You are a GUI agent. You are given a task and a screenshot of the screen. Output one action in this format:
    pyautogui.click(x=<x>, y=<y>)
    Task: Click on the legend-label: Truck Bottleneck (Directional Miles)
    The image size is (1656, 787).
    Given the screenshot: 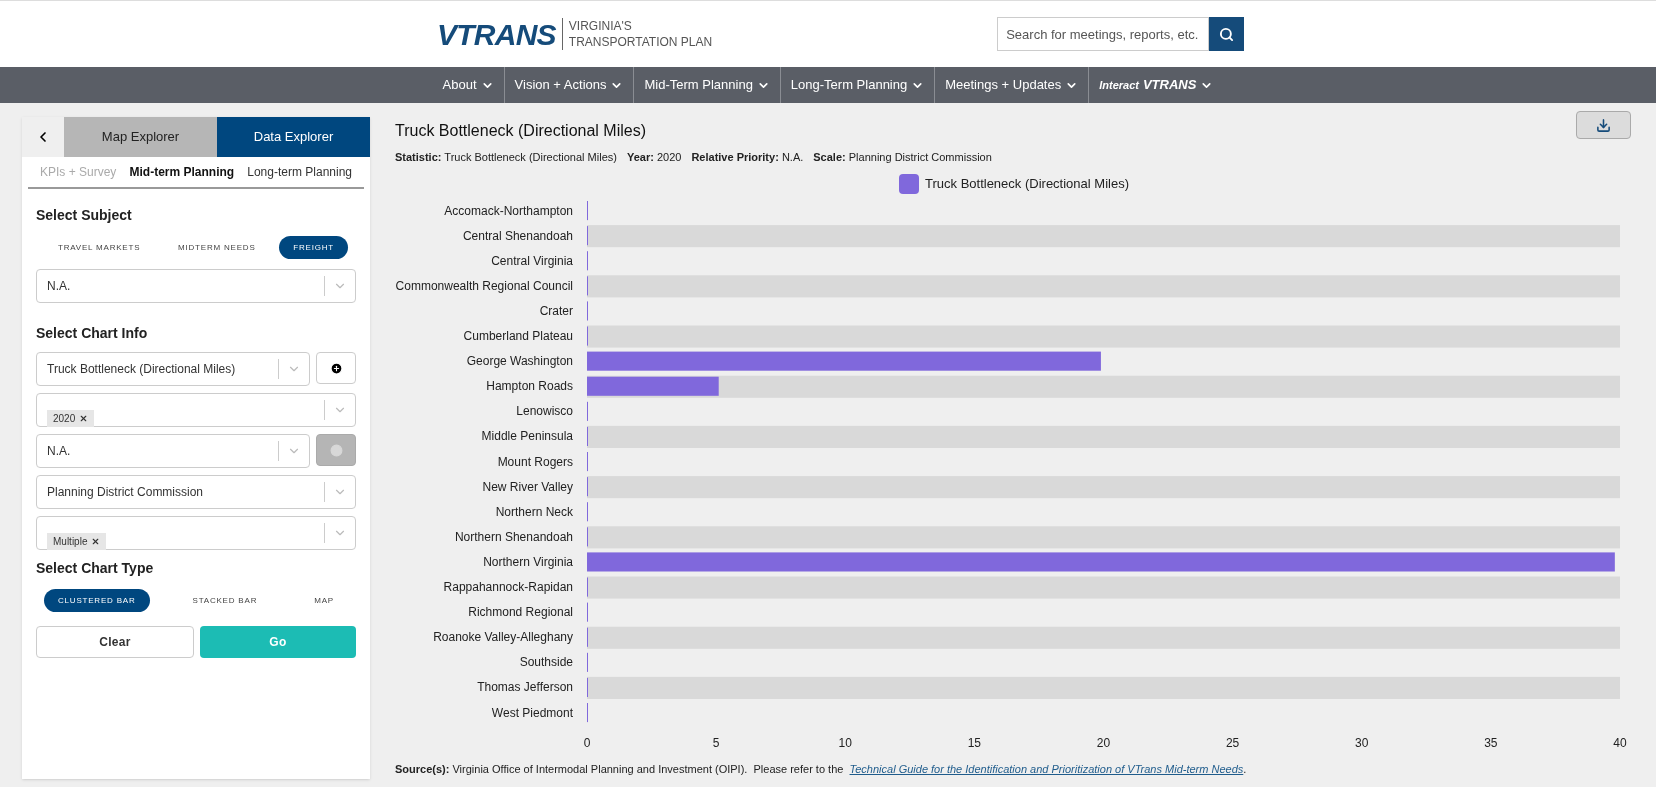 What is the action you would take?
    pyautogui.click(x=1027, y=183)
    